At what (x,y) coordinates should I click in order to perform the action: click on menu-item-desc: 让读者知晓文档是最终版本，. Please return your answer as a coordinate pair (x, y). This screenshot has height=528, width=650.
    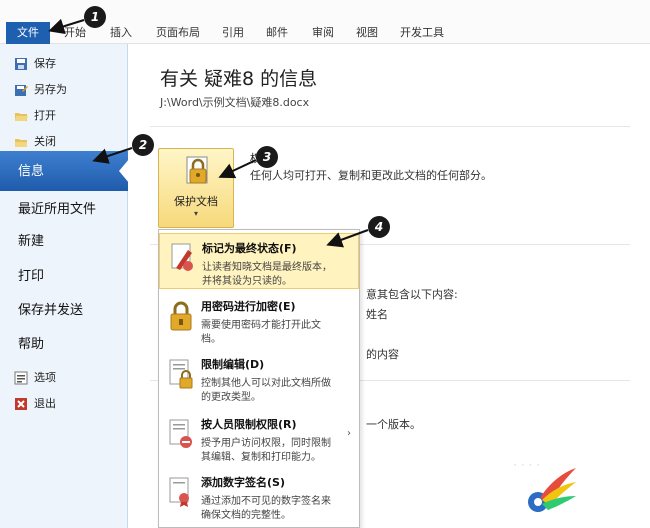
    Looking at the image, I should click on (267, 267).